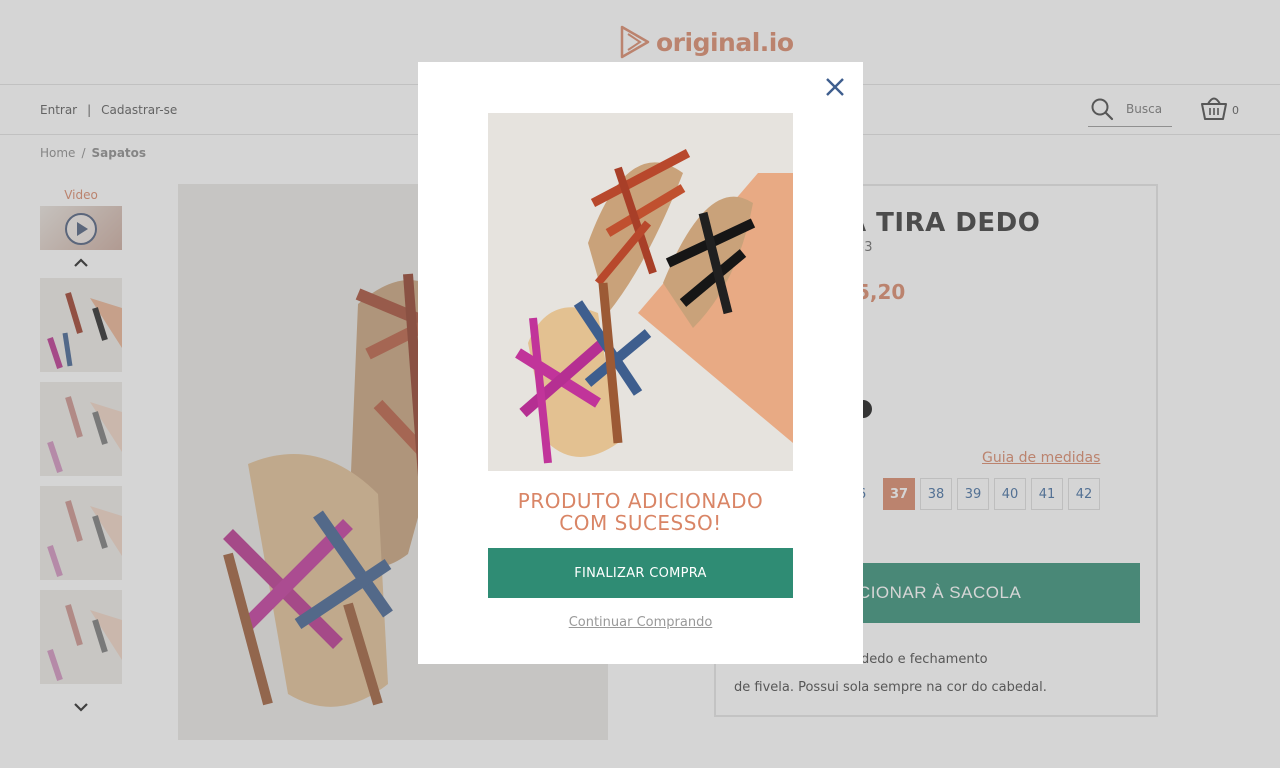 The image size is (1280, 768). I want to click on close-icon, so click(835, 87).